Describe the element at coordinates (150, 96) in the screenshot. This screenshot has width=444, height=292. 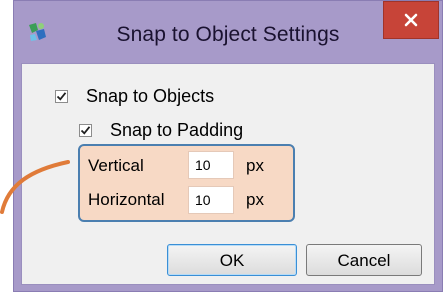
I see `snap-objects-label: Snap to Objects` at that location.